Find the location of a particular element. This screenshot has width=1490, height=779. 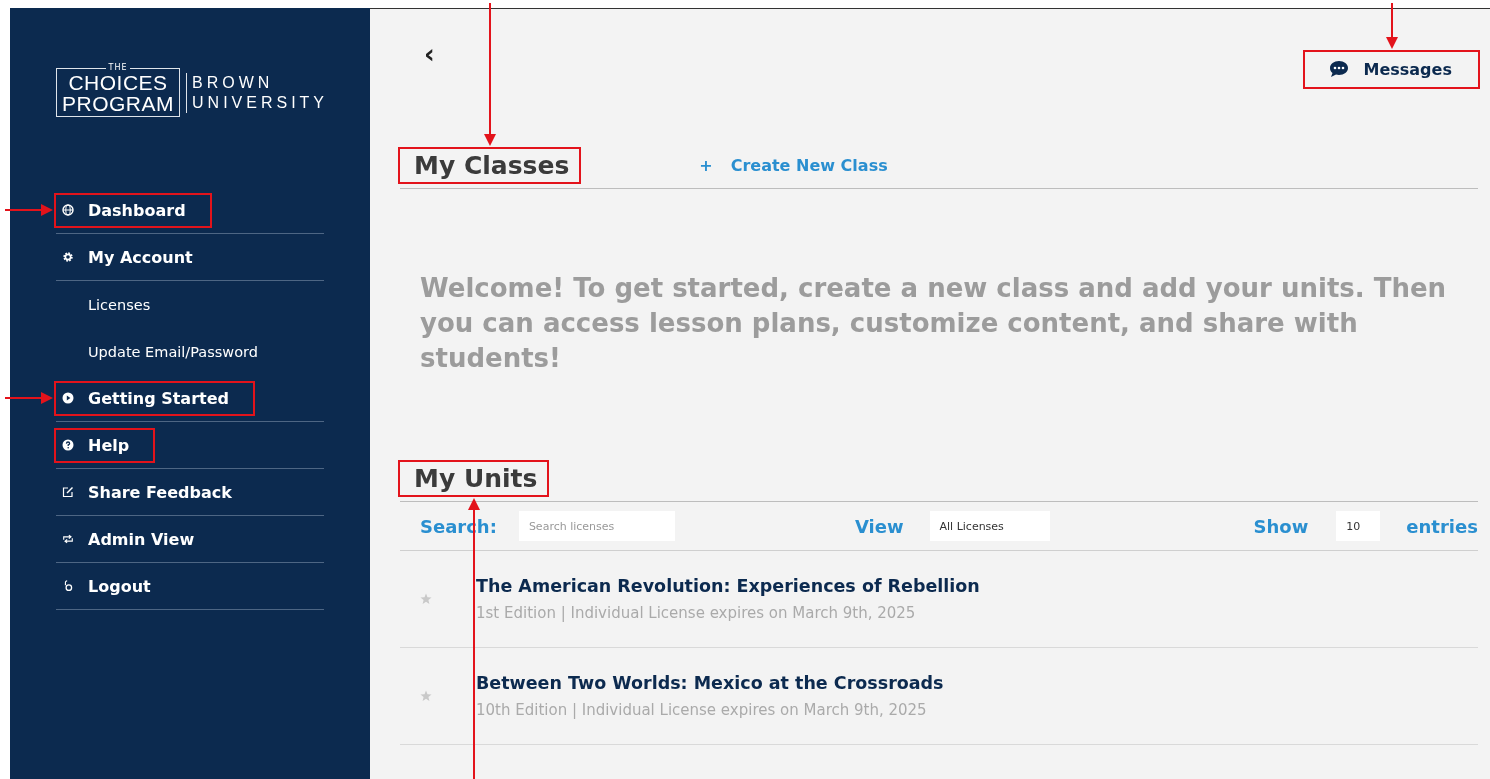

nav-link: Update Email/Password is located at coordinates (157, 351).